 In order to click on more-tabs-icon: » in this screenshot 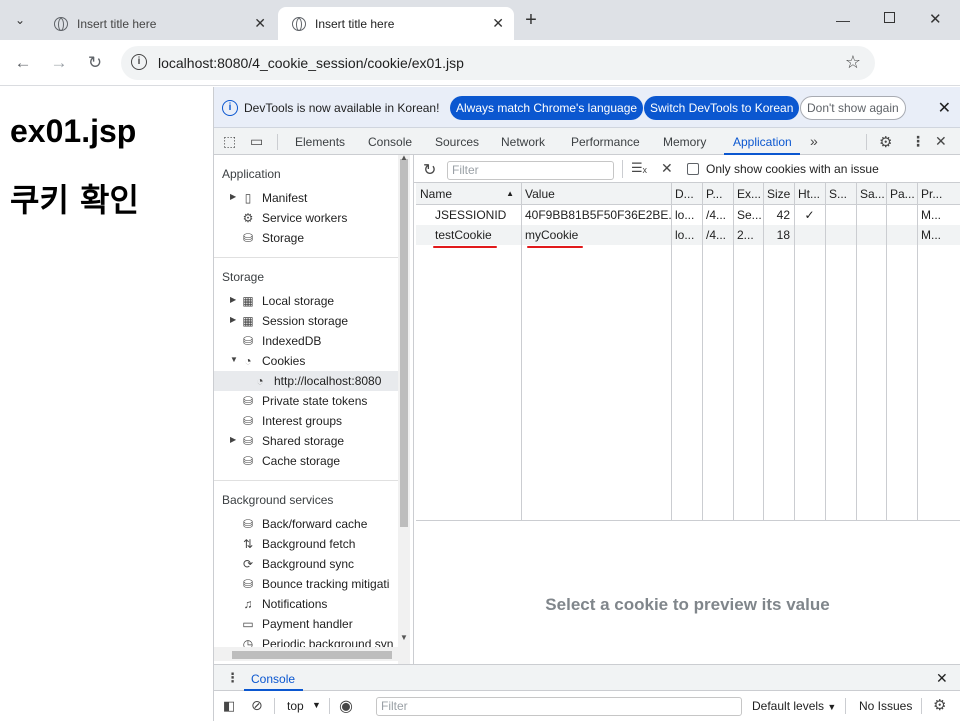, I will do `click(814, 141)`.